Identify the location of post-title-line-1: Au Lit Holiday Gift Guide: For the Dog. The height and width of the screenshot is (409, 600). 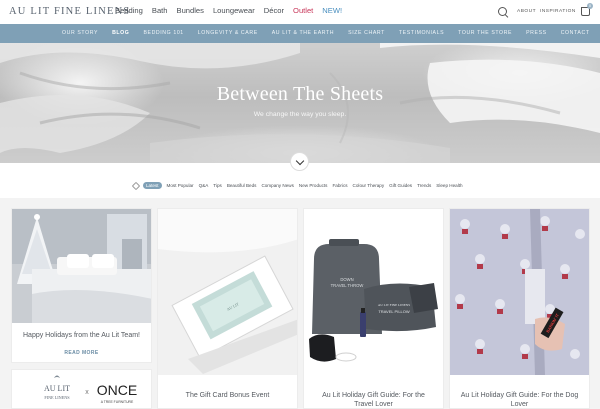
(520, 395).